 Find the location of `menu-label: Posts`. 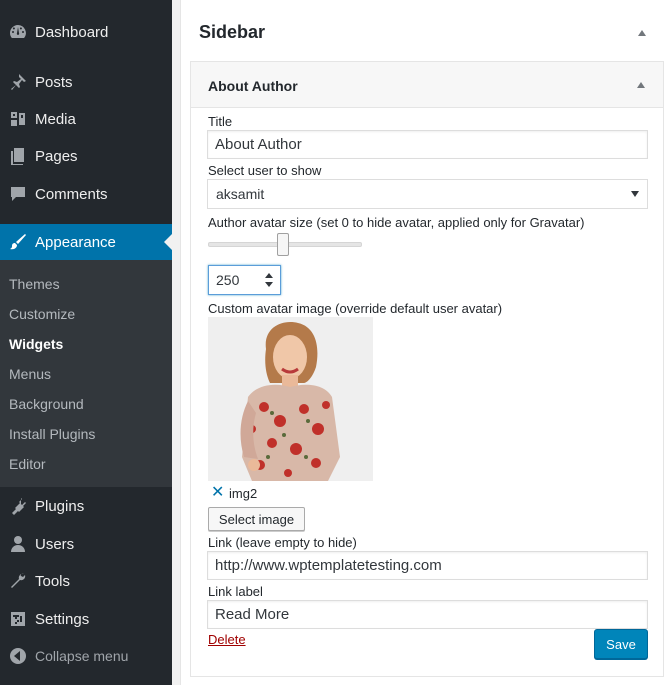

menu-label: Posts is located at coordinates (54, 82).